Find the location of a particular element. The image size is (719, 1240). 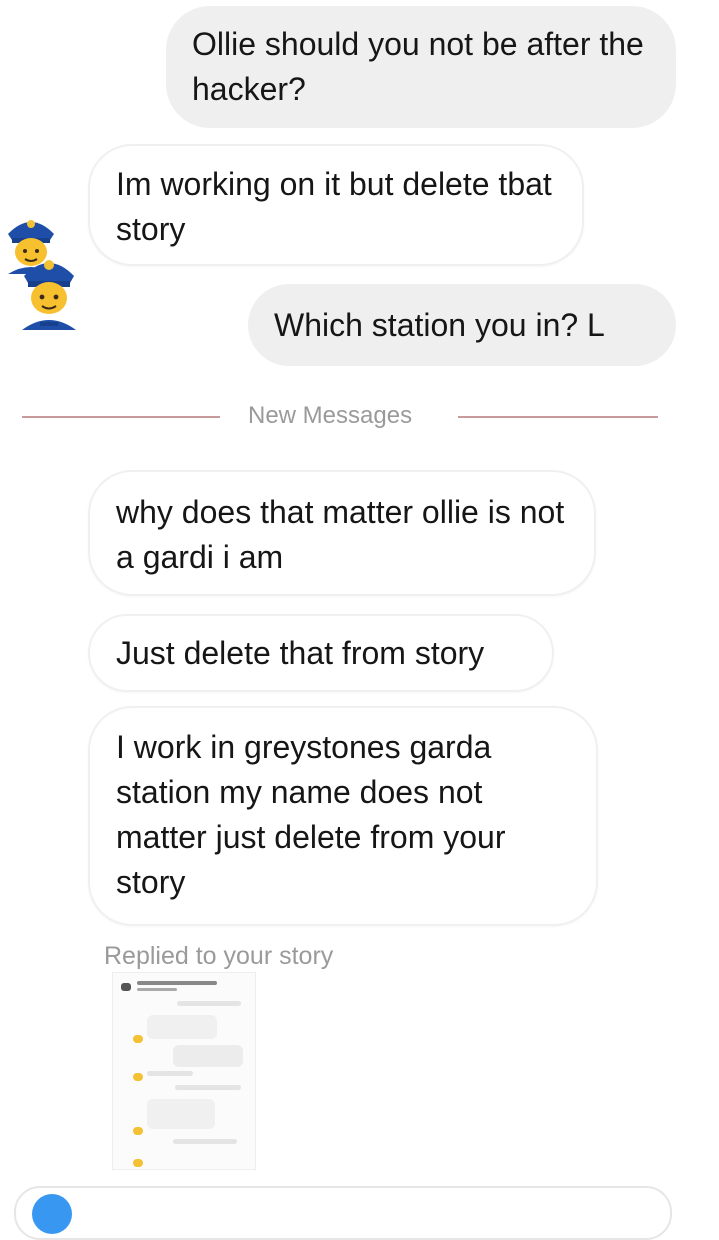

replied-to-story-label: Replied to your story is located at coordinates (219, 956).